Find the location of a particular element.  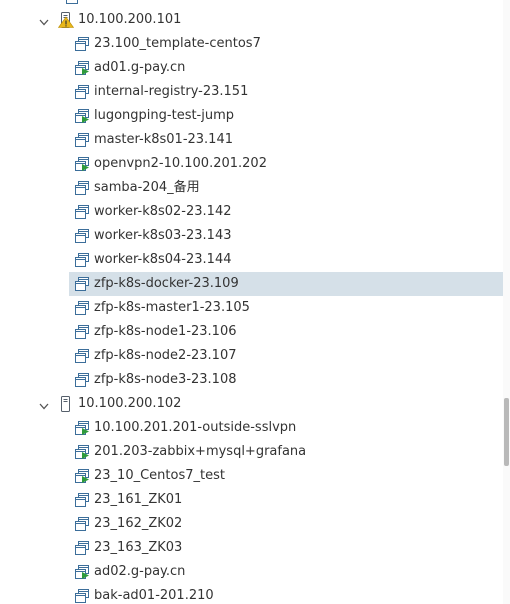

vm-label: 10.100.201.201-outside-sslvpn is located at coordinates (195, 427).